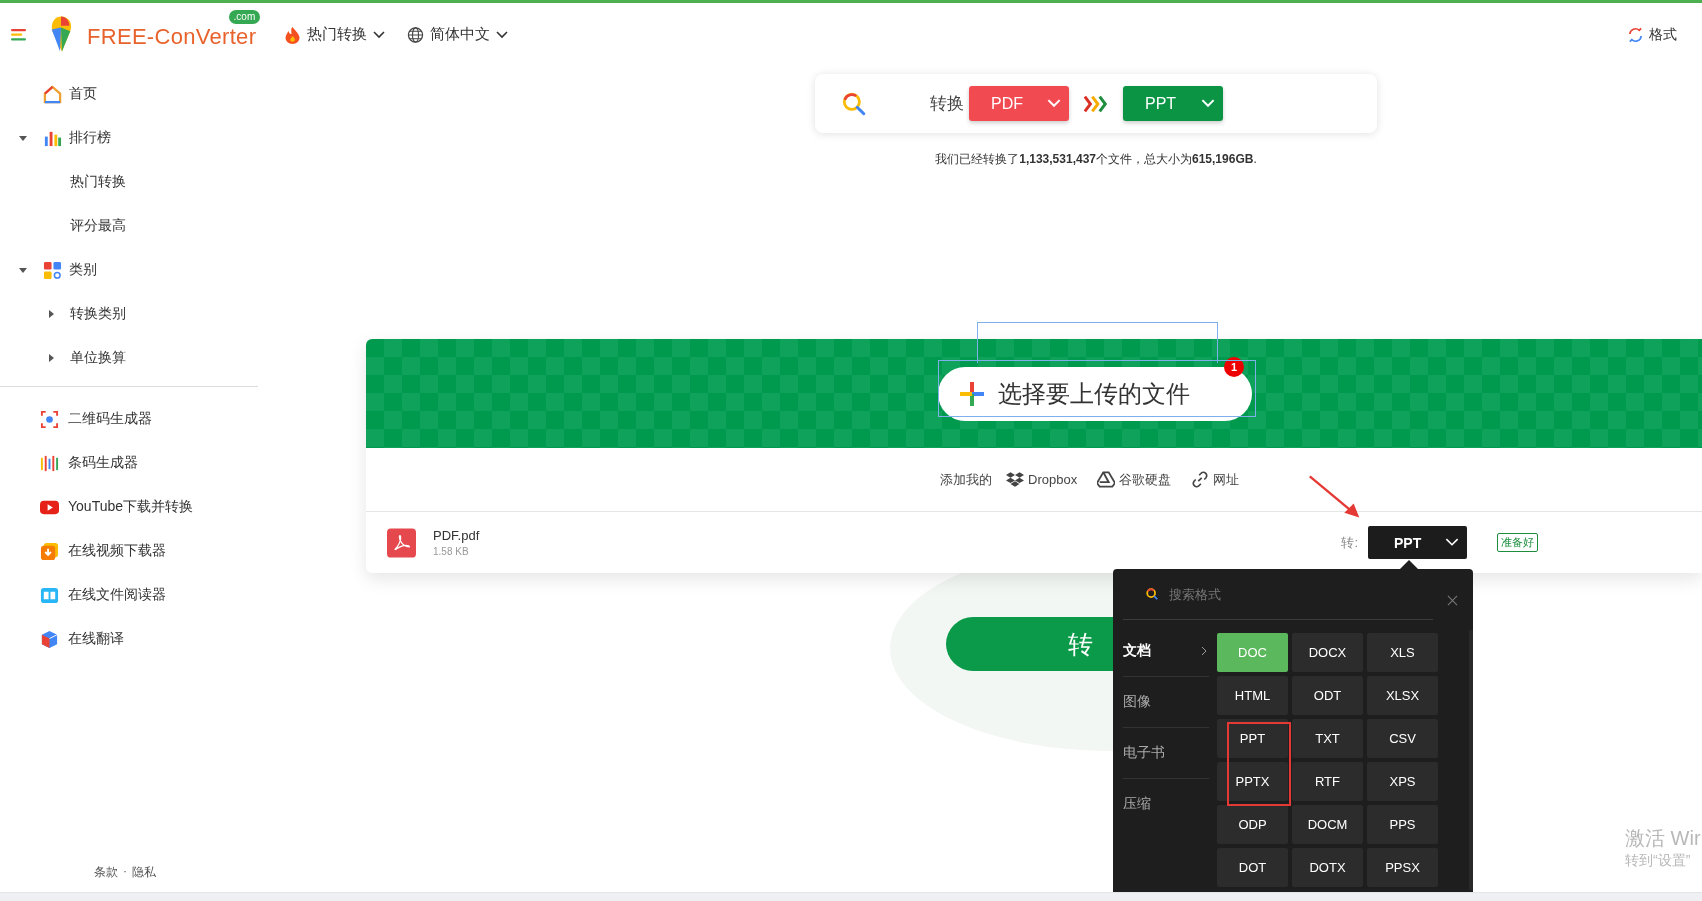 This screenshot has width=1702, height=901. Describe the element at coordinates (401, 542) in the screenshot. I see `pdf-file-icon` at that location.